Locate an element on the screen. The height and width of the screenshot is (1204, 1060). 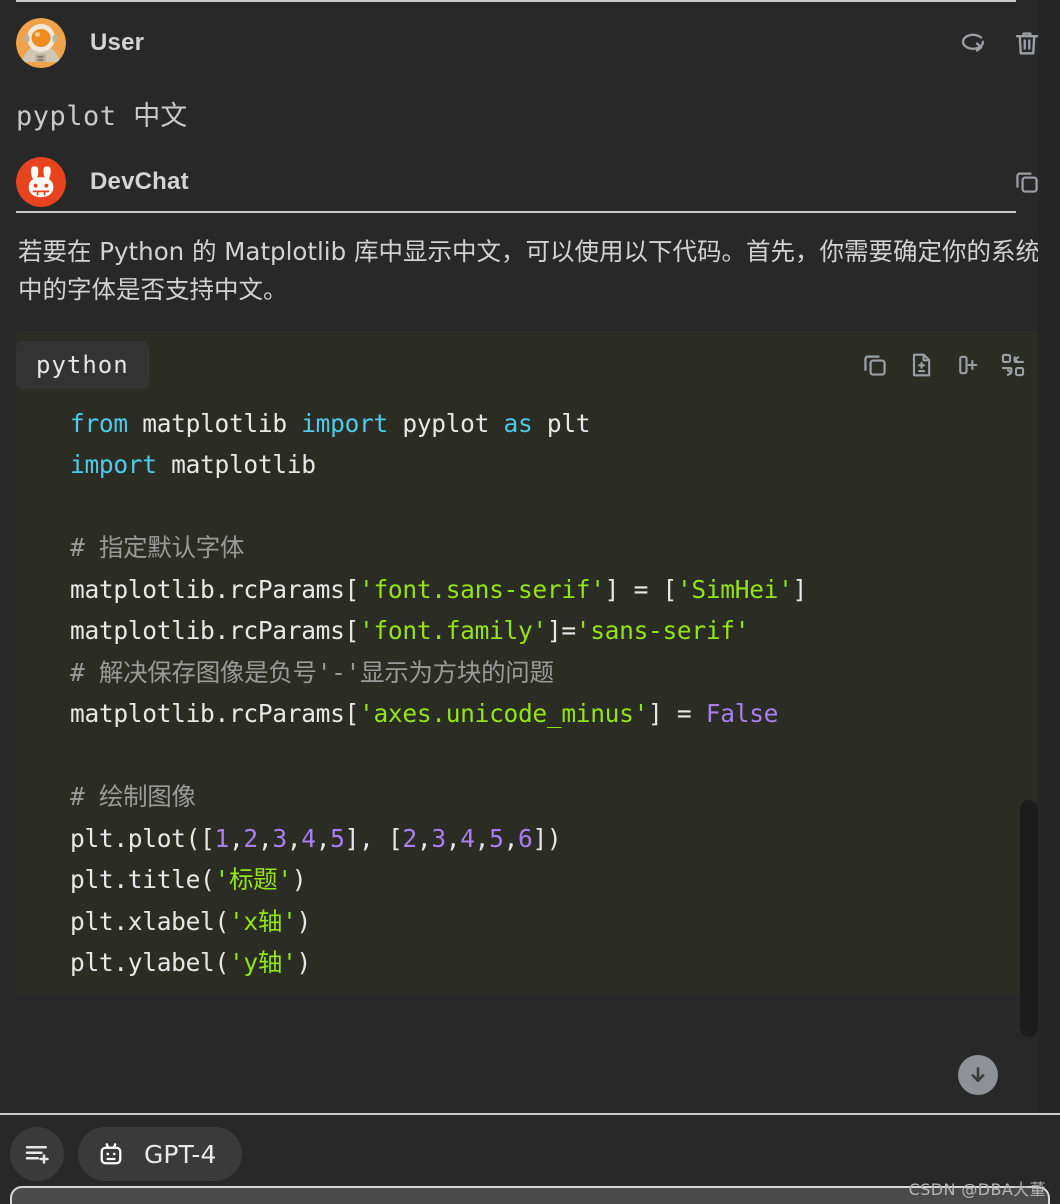
code-token: plt.xlabel( is located at coordinates (149, 921).